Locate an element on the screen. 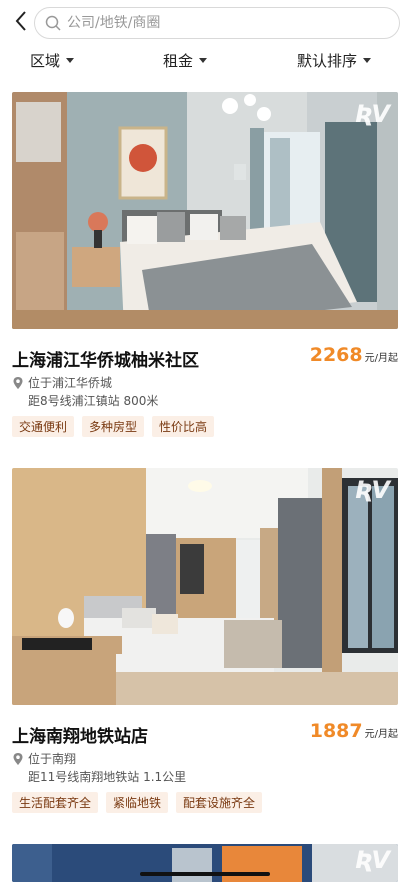  price-value: 1887 is located at coordinates (336, 731).